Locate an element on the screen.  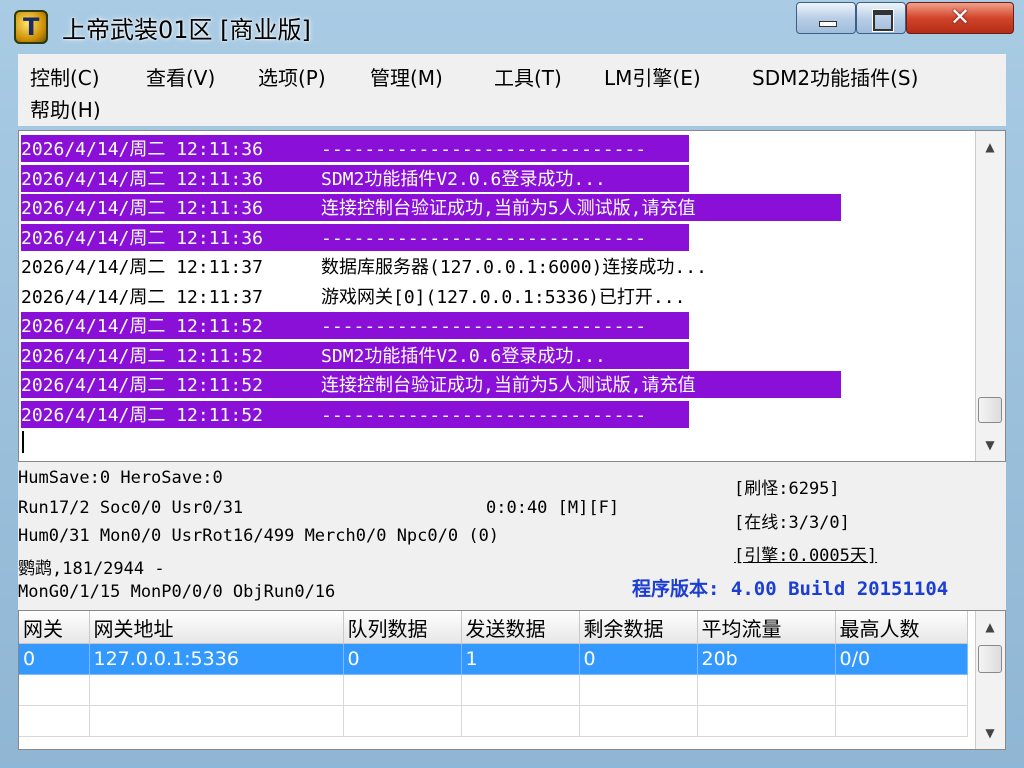
column-header: 网关地址 is located at coordinates (216, 627).